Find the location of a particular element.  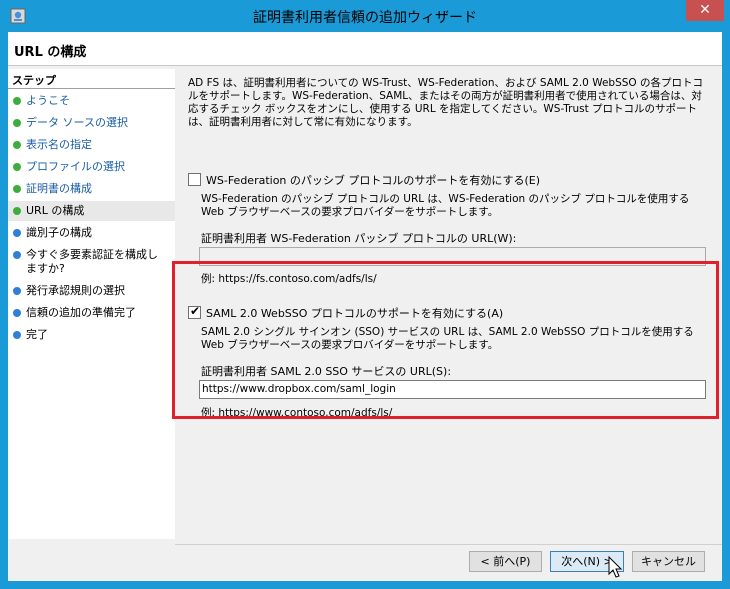

step-issuance-rules: 発行承認規則の選択 is located at coordinates (91, 291).